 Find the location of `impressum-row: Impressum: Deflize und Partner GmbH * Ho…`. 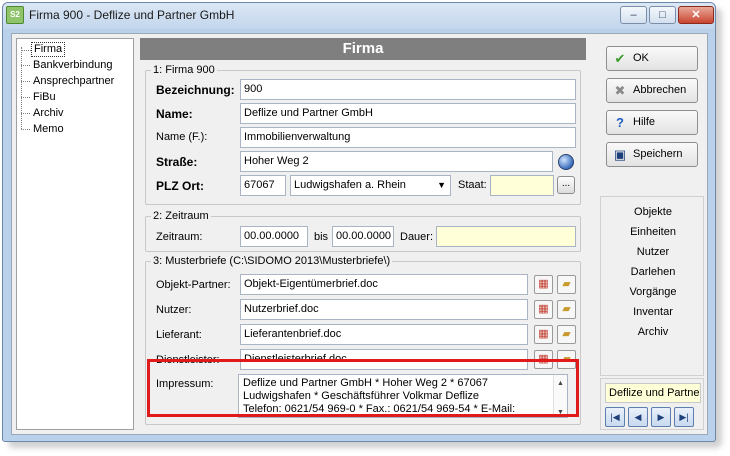

impressum-row: Impressum: Deflize und Partner GmbH * Ho… is located at coordinates (363, 397).